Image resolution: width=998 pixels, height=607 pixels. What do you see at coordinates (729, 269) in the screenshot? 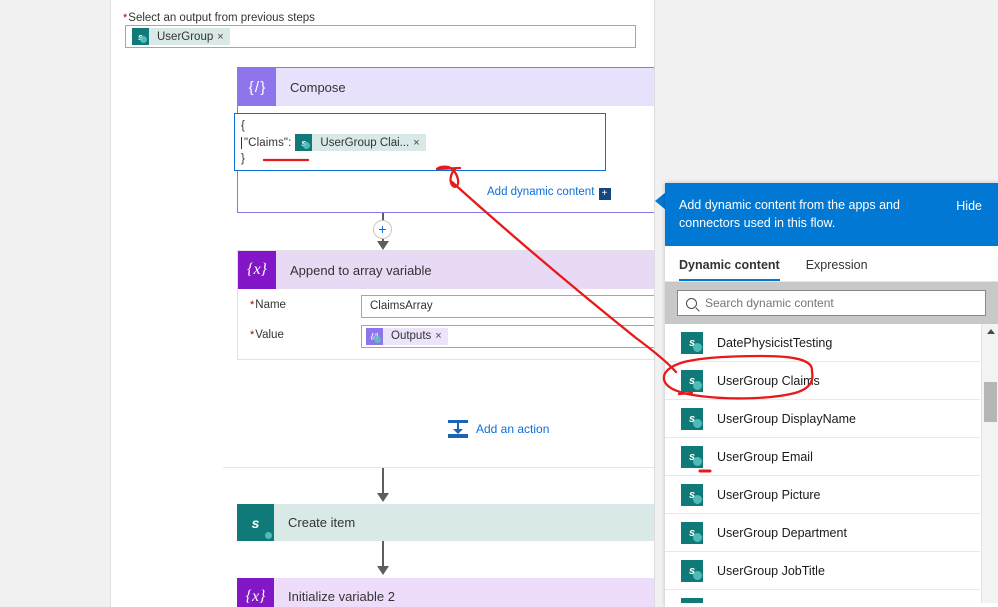
I see `tab-dynamic-content: Dynamic content` at bounding box center [729, 269].